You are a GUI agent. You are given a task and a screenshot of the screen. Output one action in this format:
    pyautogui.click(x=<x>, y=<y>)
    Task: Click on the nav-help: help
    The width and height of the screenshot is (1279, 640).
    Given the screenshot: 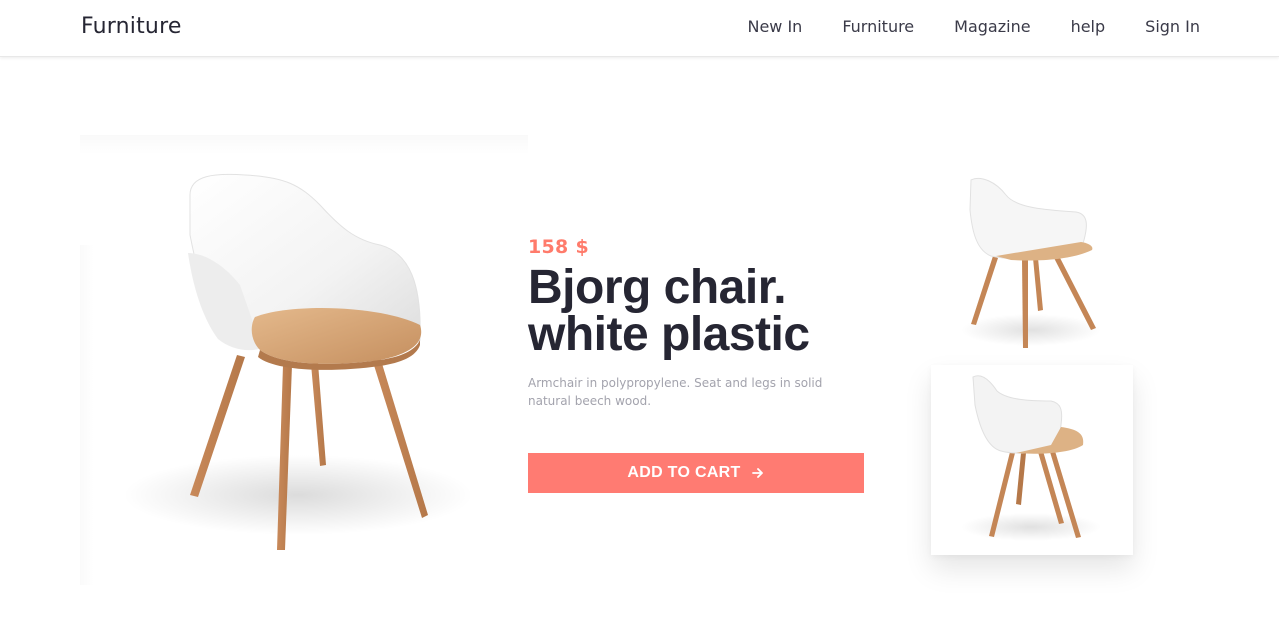 What is the action you would take?
    pyautogui.click(x=1088, y=27)
    